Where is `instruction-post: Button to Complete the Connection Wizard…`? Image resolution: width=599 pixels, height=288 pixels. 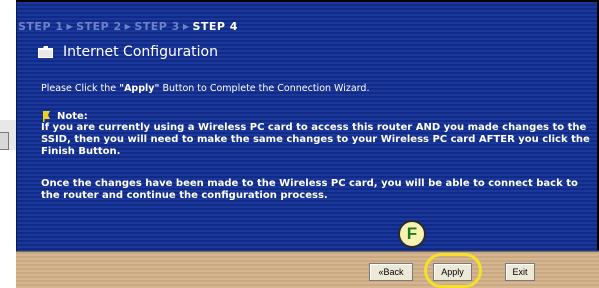 instruction-post: Button to Complete the Connection Wizard… is located at coordinates (264, 88).